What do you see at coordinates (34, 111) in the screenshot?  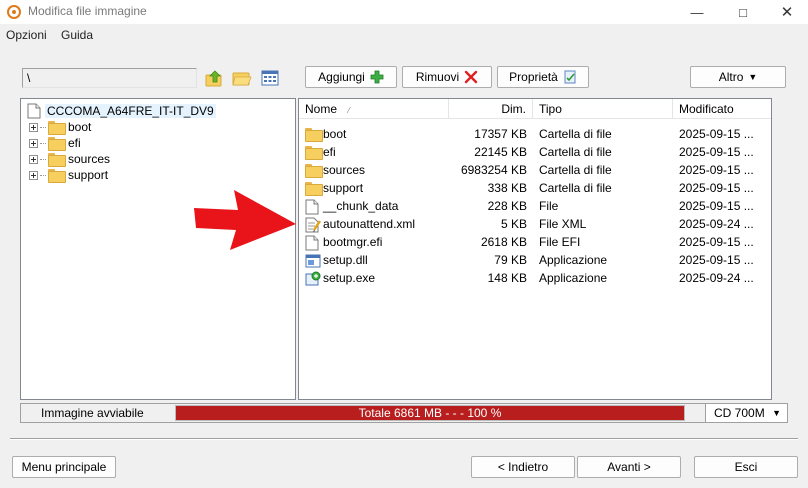 I see `disc-image-icon` at bounding box center [34, 111].